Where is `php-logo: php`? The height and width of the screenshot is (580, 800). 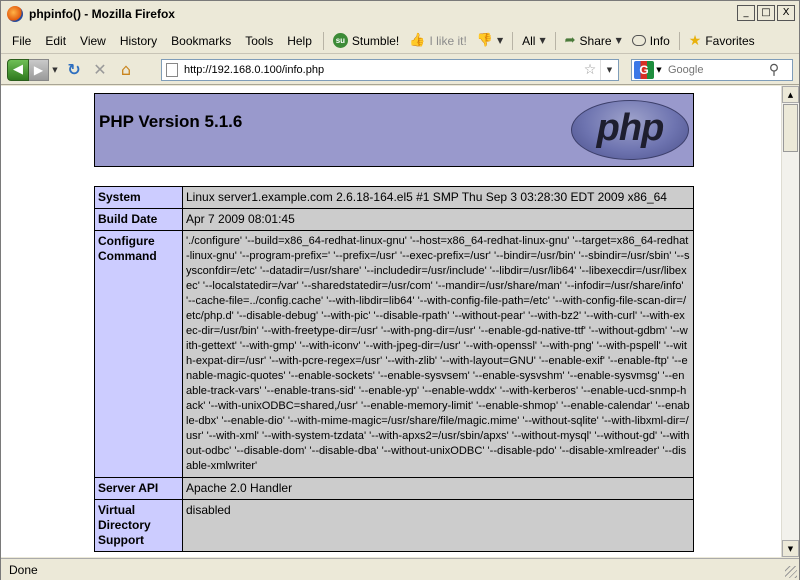
php-logo: php is located at coordinates (630, 130).